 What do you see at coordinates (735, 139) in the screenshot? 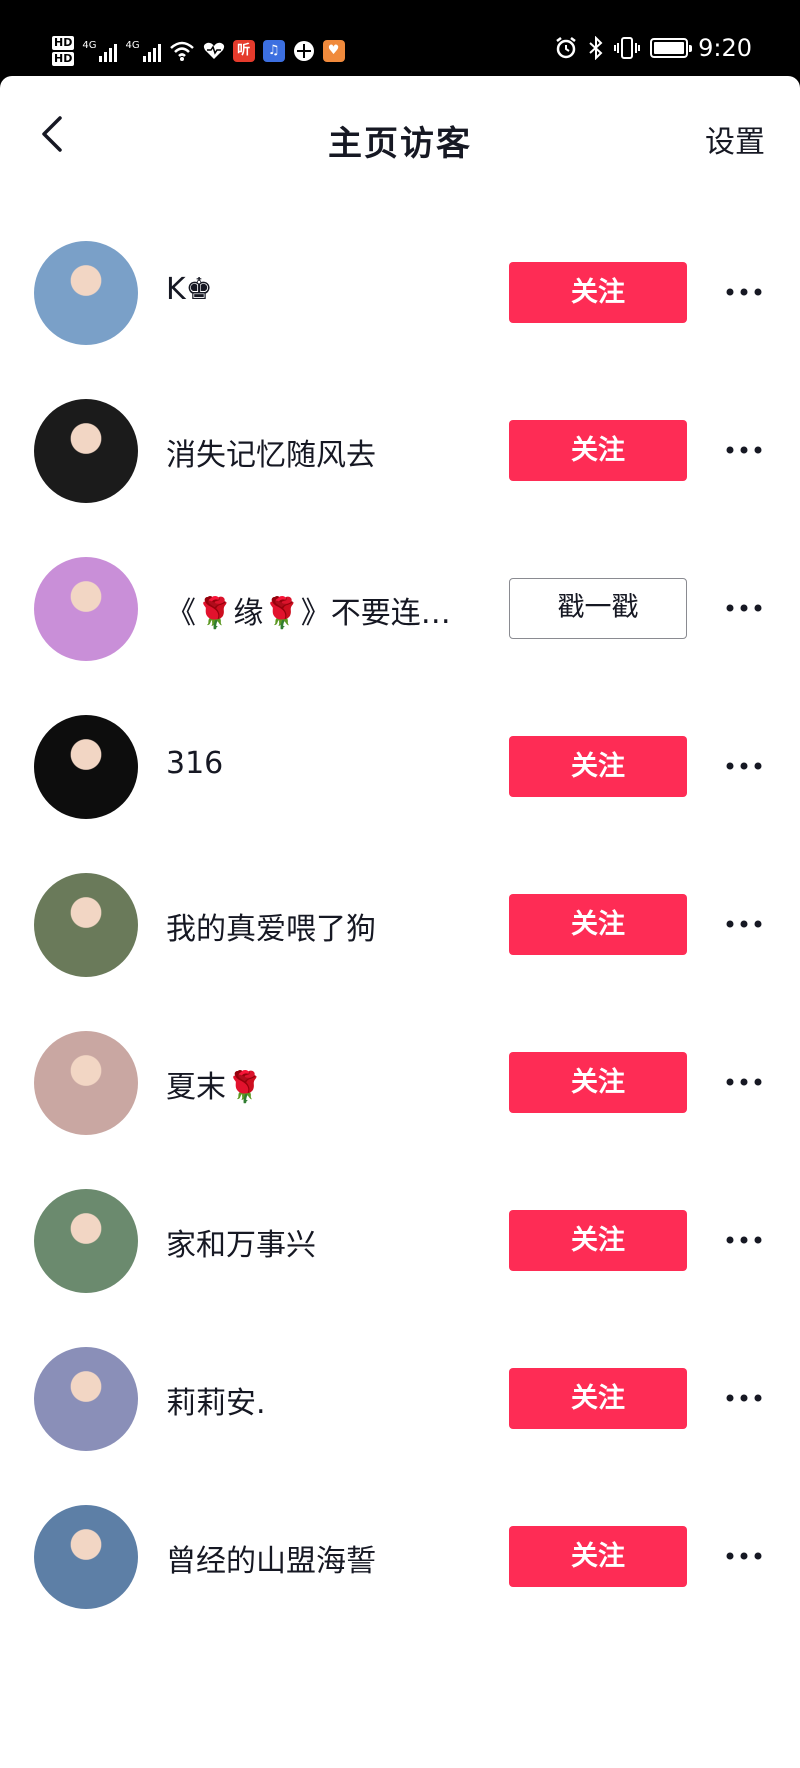
I see `settings-button: 设置` at bounding box center [735, 139].